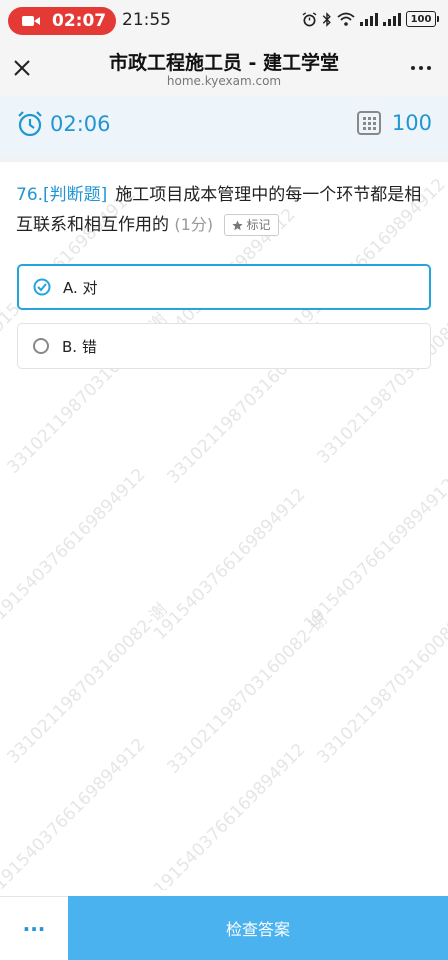 This screenshot has height=960, width=448. What do you see at coordinates (258, 928) in the screenshot?
I see `check-answer-button: 检查答案` at bounding box center [258, 928].